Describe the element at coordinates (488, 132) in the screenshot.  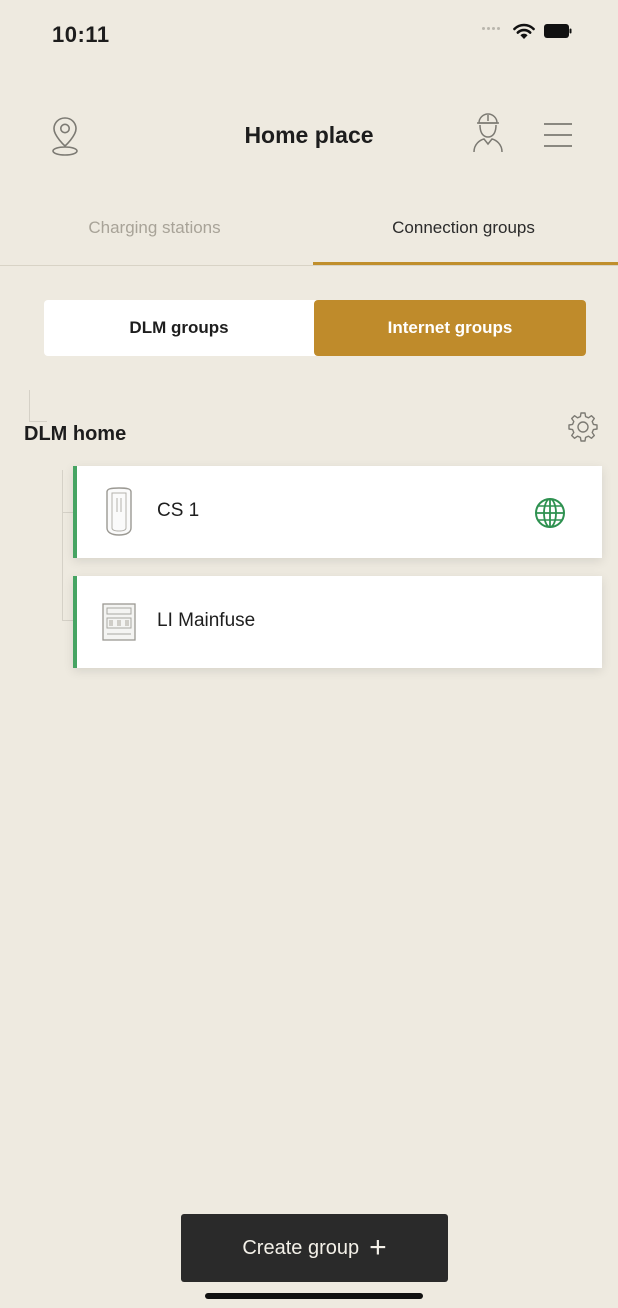
I see `user-profile-icon` at that location.